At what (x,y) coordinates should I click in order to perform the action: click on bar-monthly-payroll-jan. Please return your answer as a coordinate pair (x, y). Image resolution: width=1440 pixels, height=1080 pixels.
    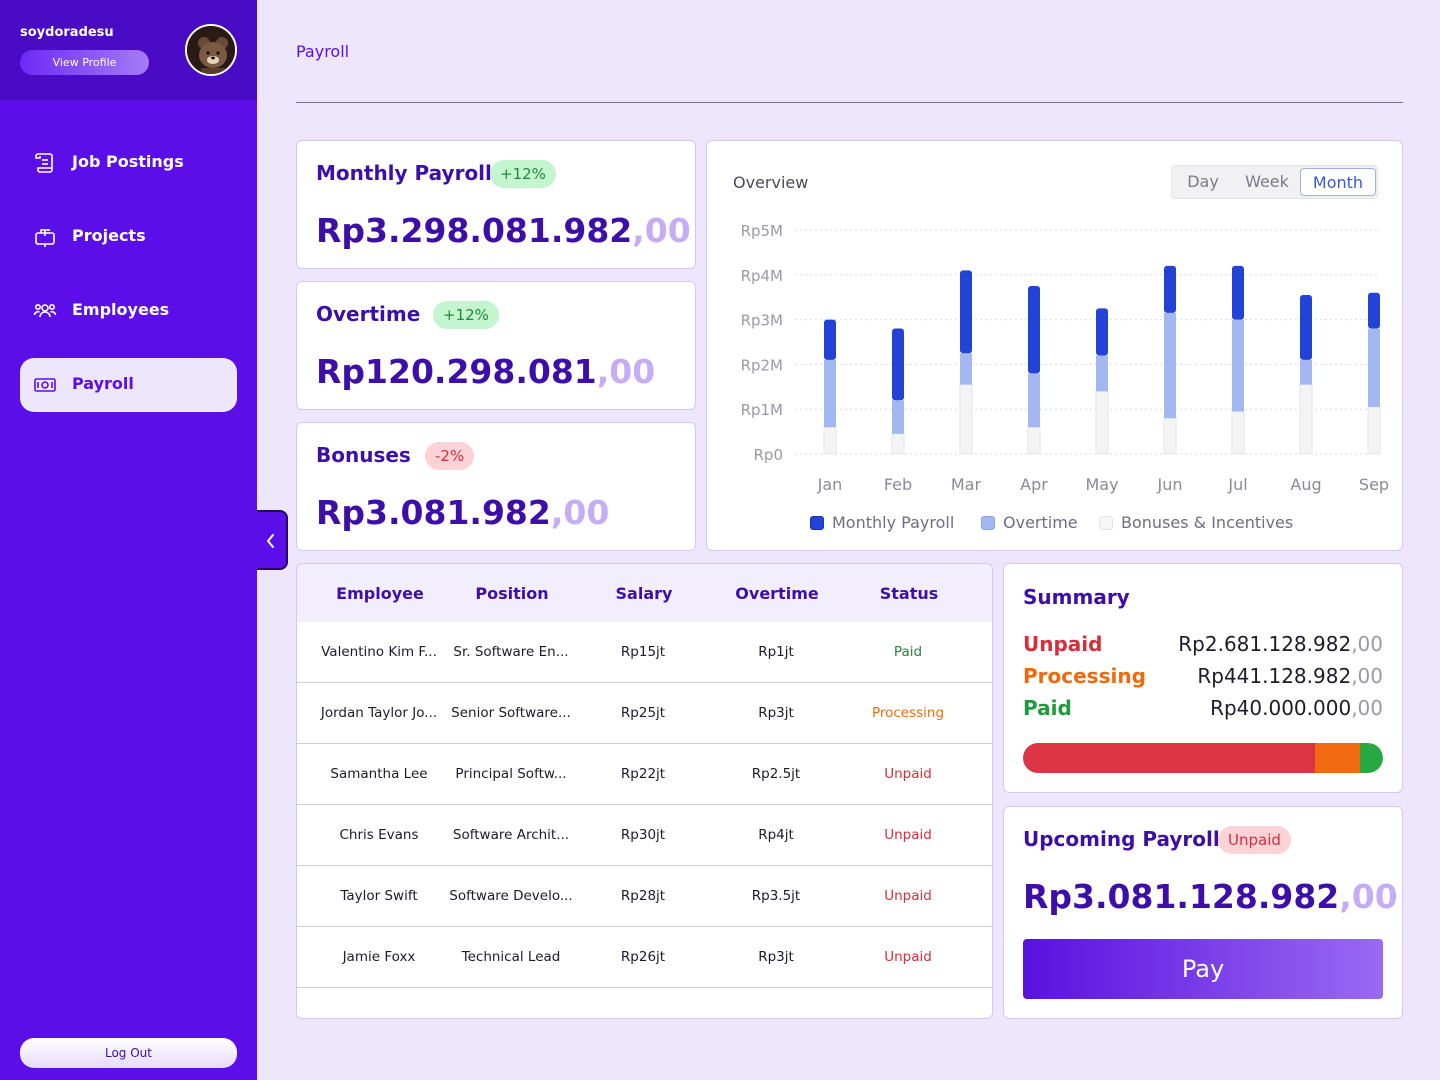
    Looking at the image, I should click on (830, 339).